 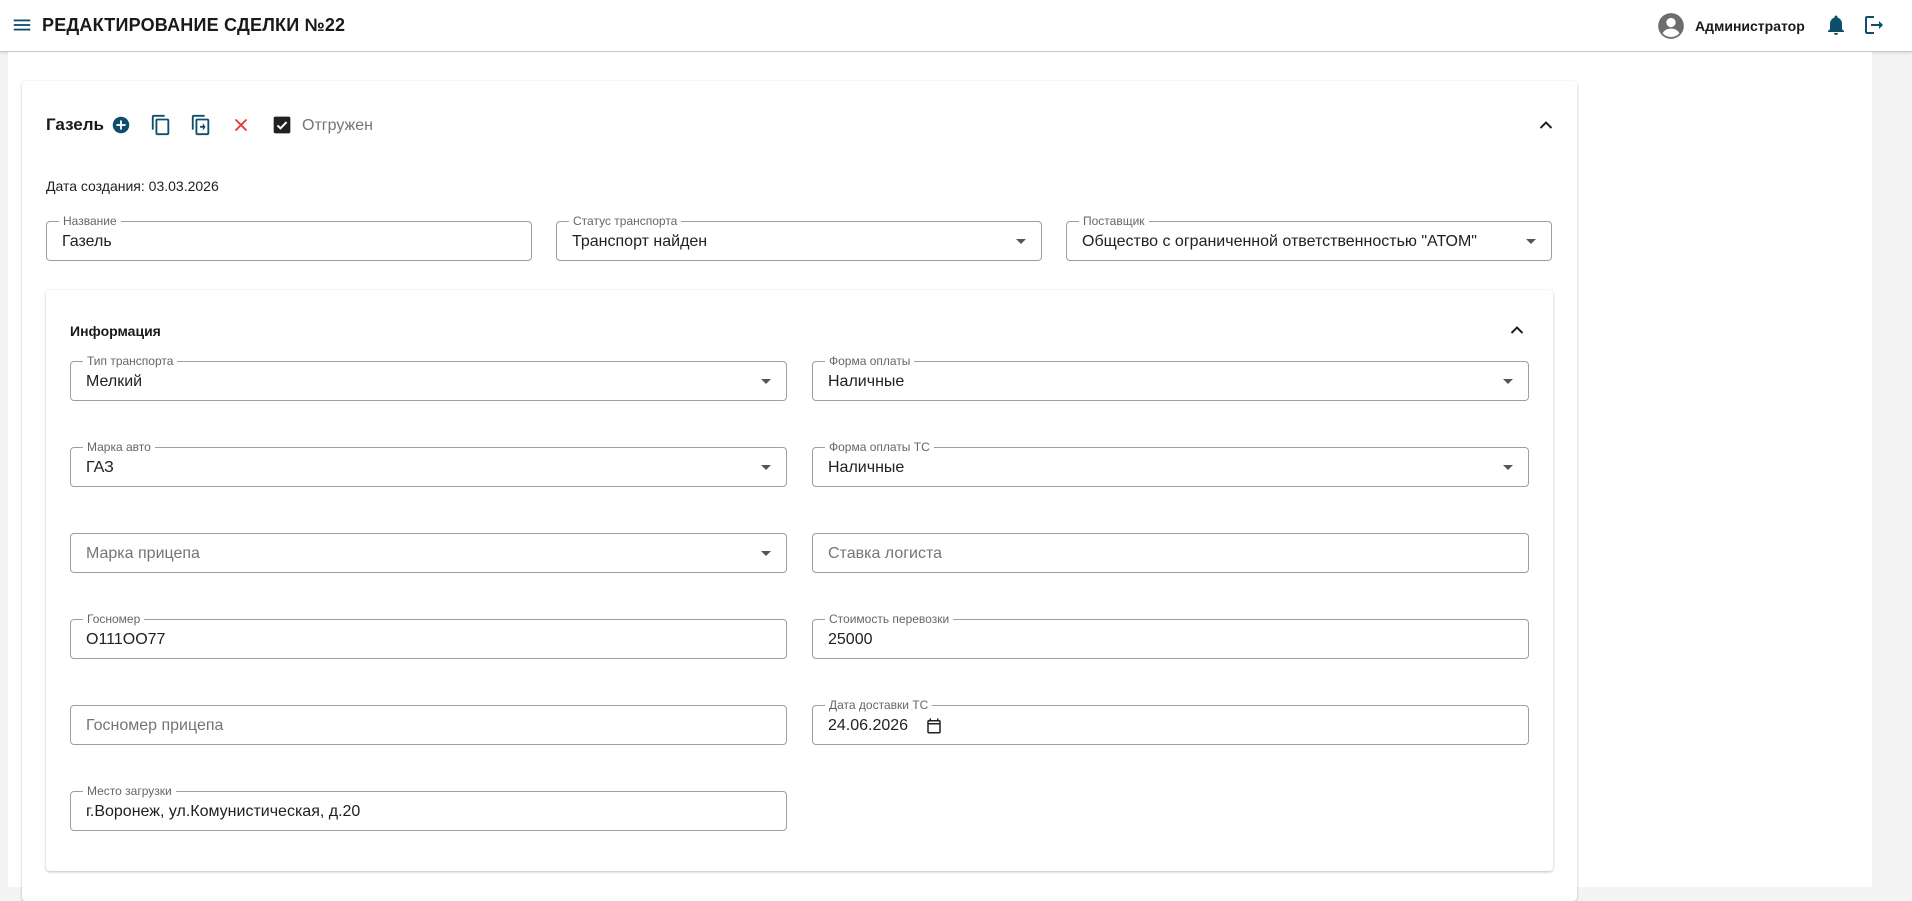 I want to click on transport-status-select: Статус транспорта Транспорт найден, so click(x=799, y=237).